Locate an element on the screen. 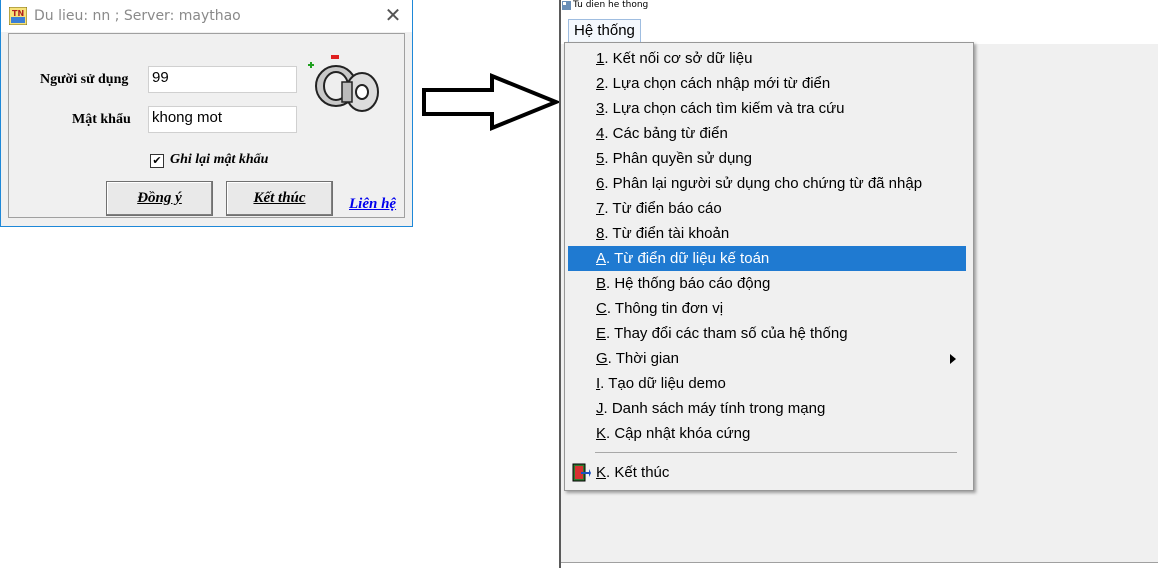 This screenshot has height=568, width=1158. menu-item-label: . Phân quyền sử dụng is located at coordinates (678, 158).